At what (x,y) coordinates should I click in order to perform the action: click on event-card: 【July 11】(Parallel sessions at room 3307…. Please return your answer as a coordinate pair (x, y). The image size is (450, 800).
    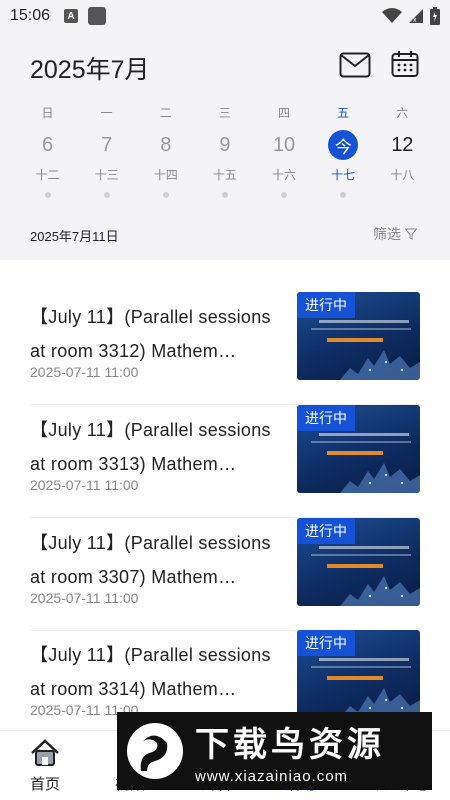
    Looking at the image, I should click on (225, 574).